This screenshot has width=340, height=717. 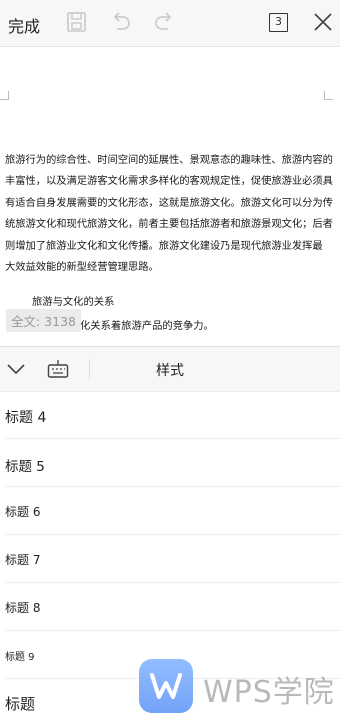 I want to click on margin-corner-left, so click(x=4, y=95).